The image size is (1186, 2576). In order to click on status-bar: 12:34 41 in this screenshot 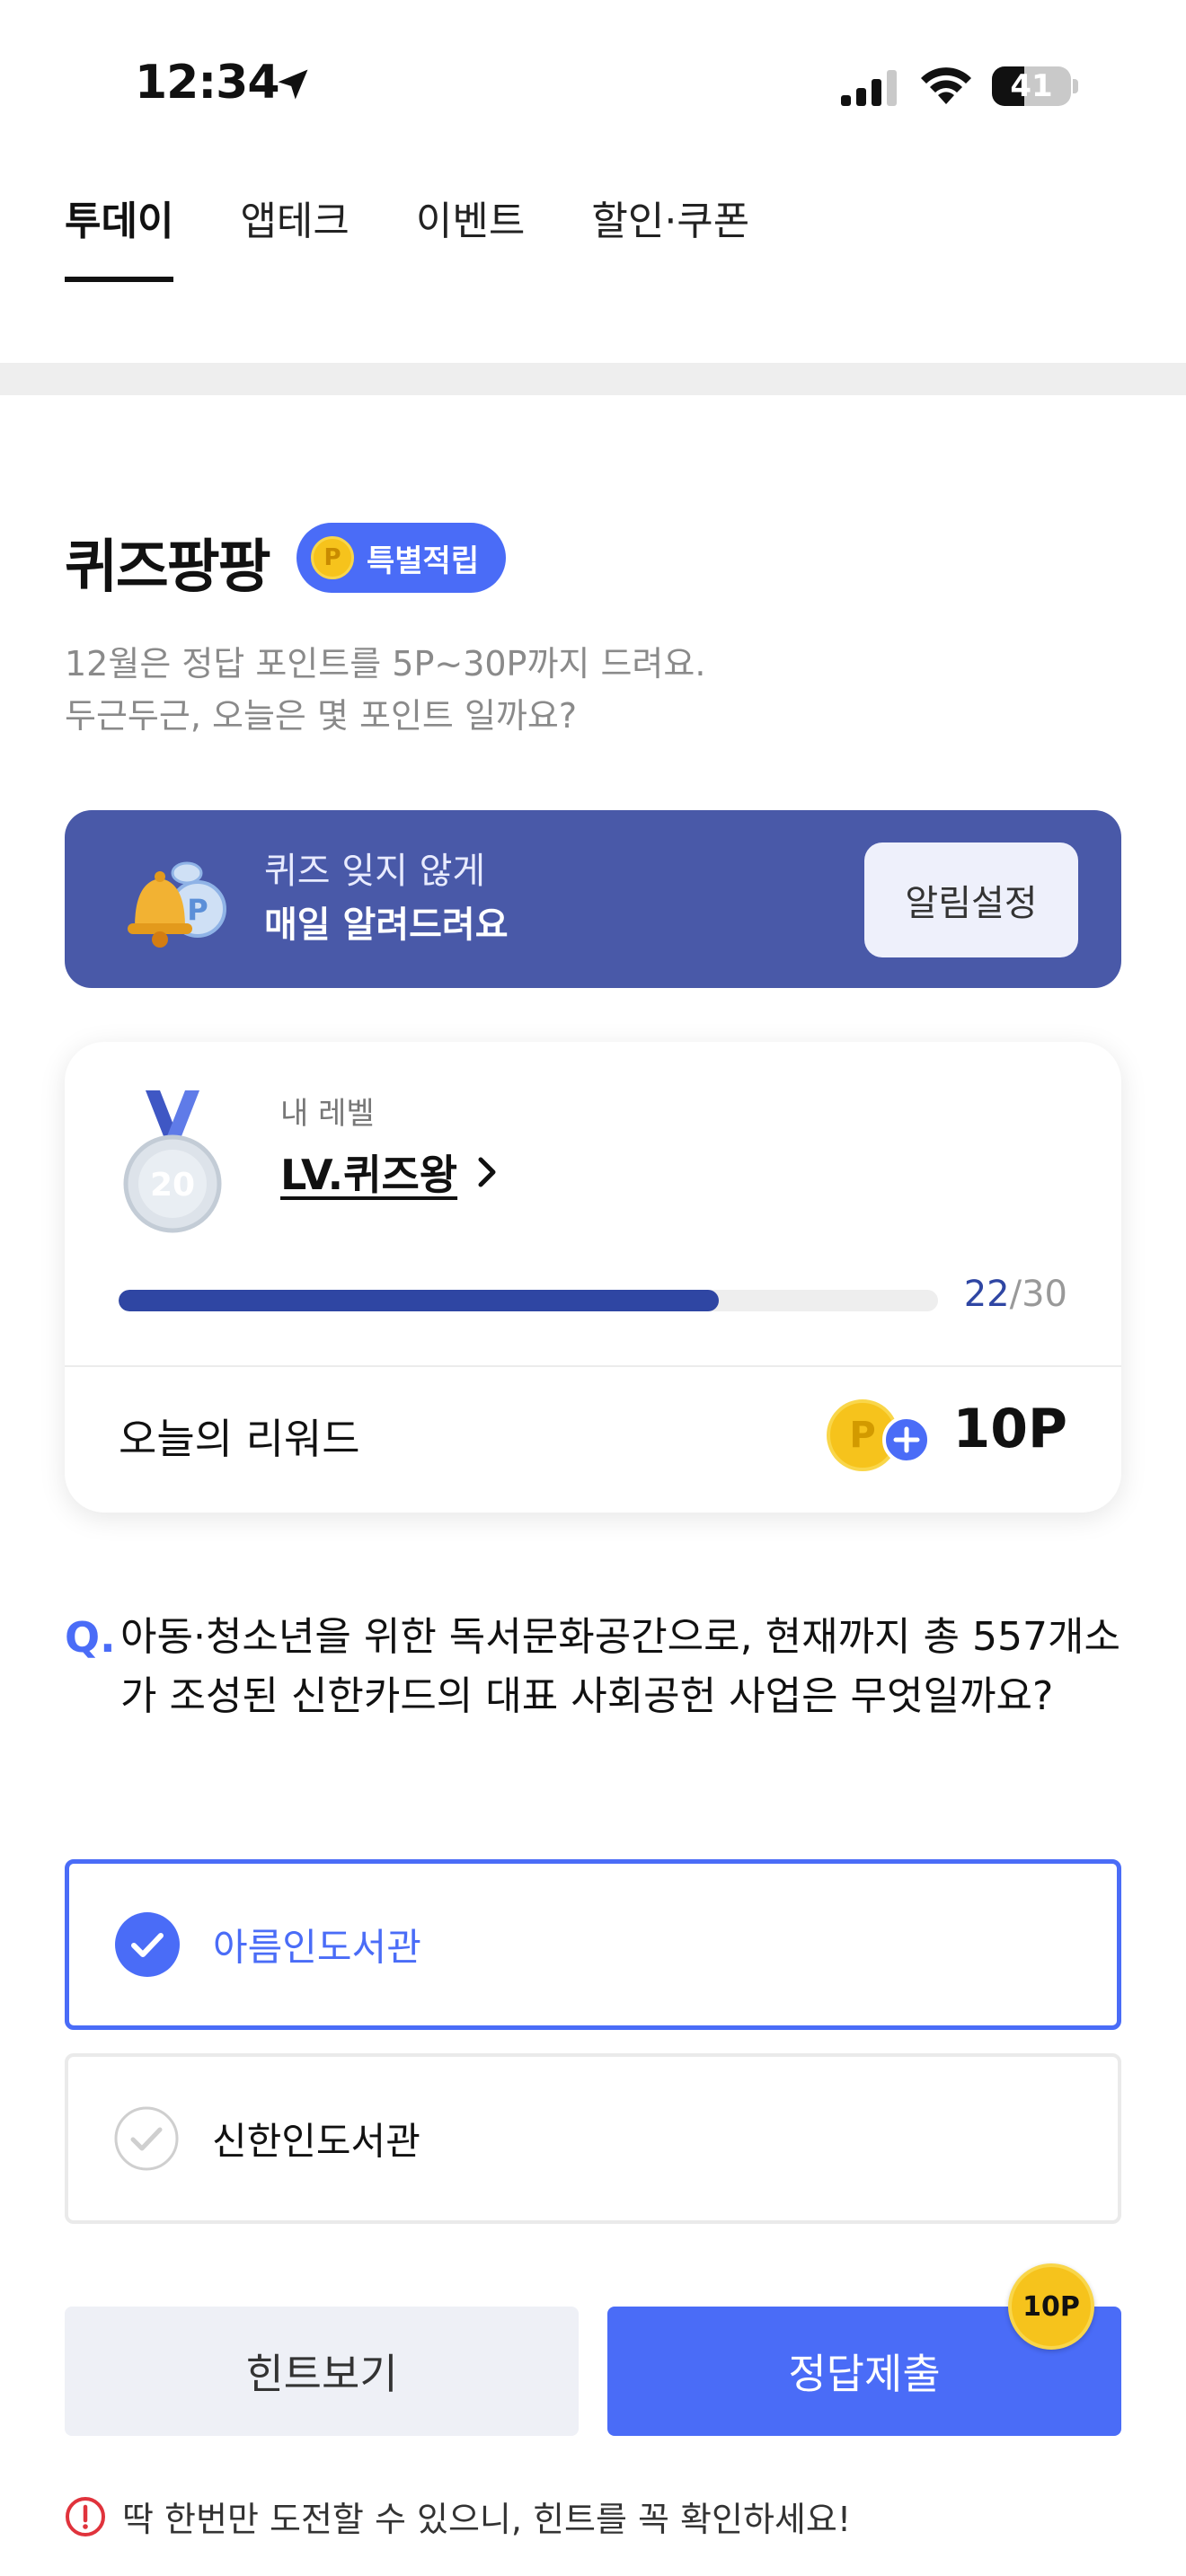, I will do `click(593, 85)`.